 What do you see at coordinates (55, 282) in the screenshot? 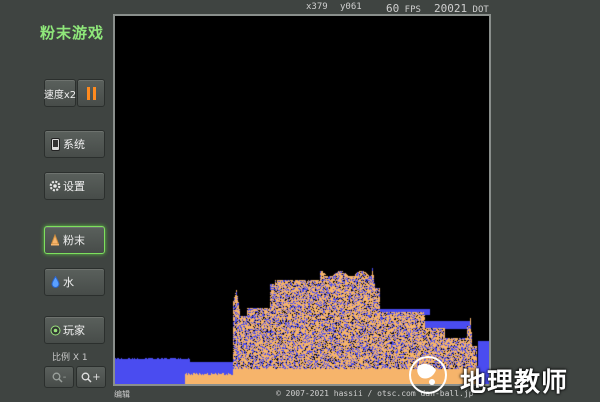
I see `water-drop-icon` at bounding box center [55, 282].